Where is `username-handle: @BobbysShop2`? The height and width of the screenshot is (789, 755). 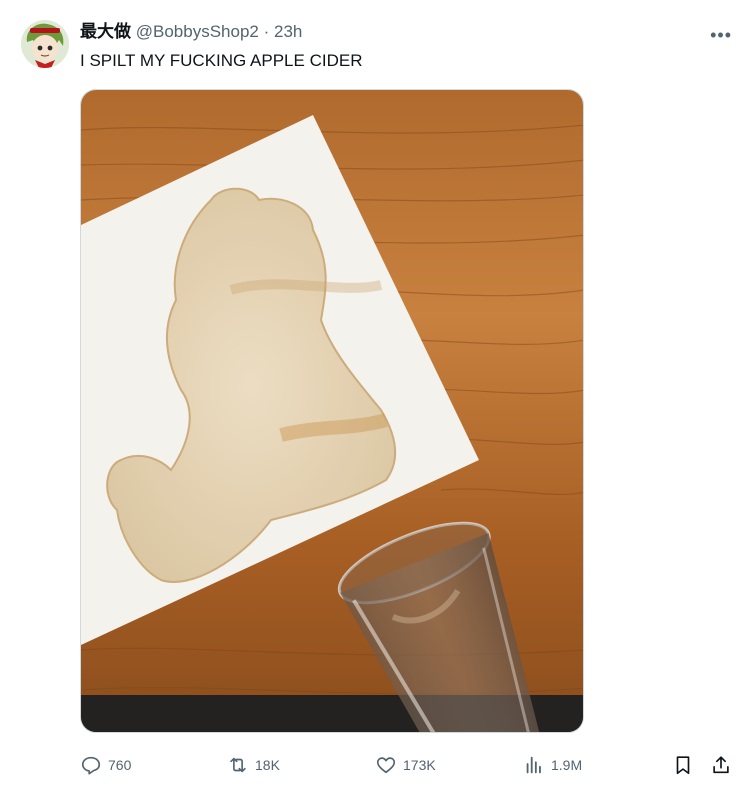 username-handle: @BobbysShop2 is located at coordinates (197, 31).